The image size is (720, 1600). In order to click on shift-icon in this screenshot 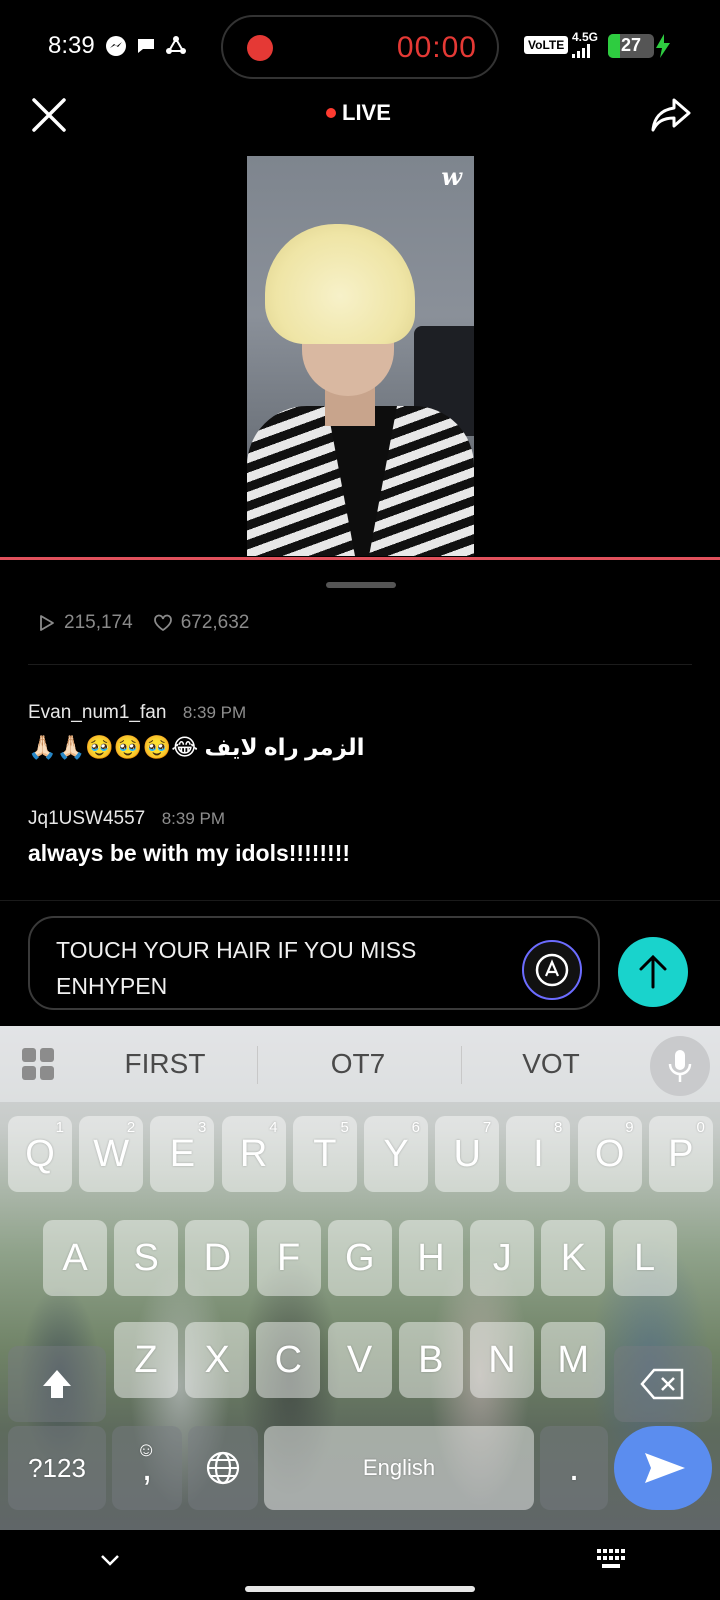, I will do `click(57, 1384)`.